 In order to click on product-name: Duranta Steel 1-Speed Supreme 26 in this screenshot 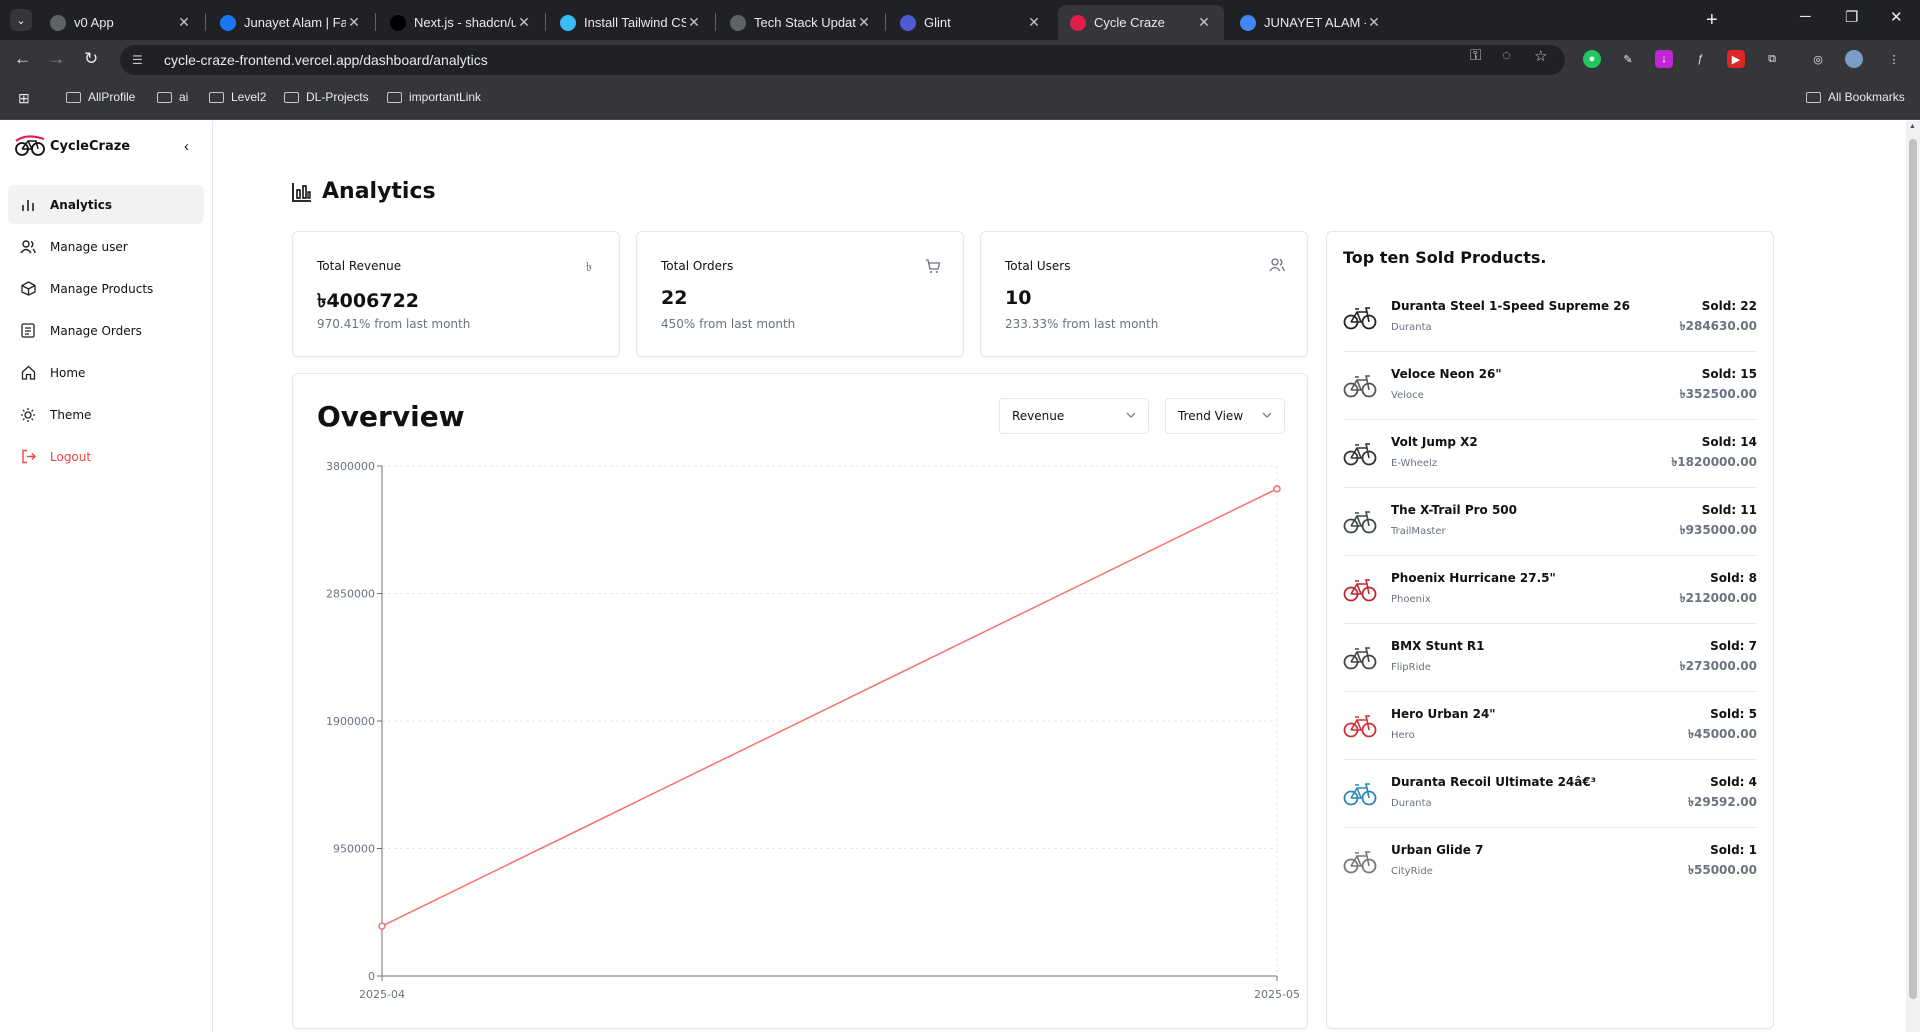, I will do `click(1510, 306)`.